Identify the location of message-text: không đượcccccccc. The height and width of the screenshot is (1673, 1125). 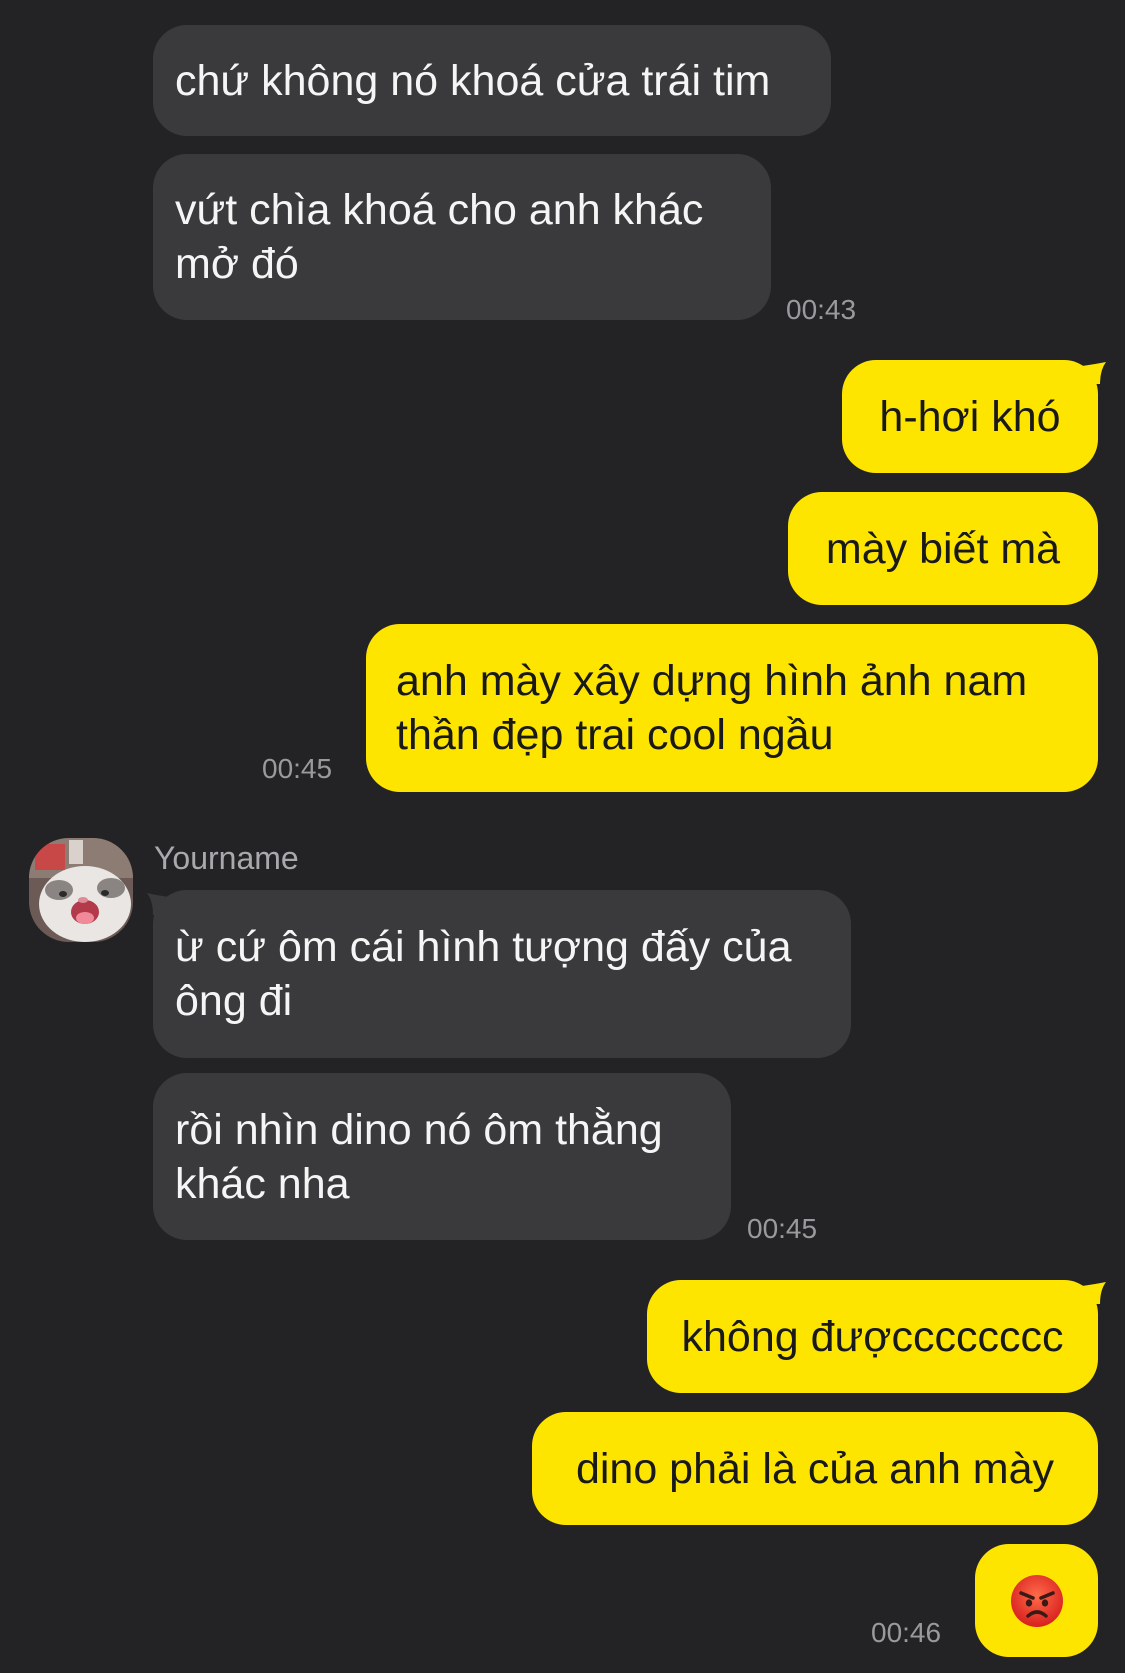
(872, 1336).